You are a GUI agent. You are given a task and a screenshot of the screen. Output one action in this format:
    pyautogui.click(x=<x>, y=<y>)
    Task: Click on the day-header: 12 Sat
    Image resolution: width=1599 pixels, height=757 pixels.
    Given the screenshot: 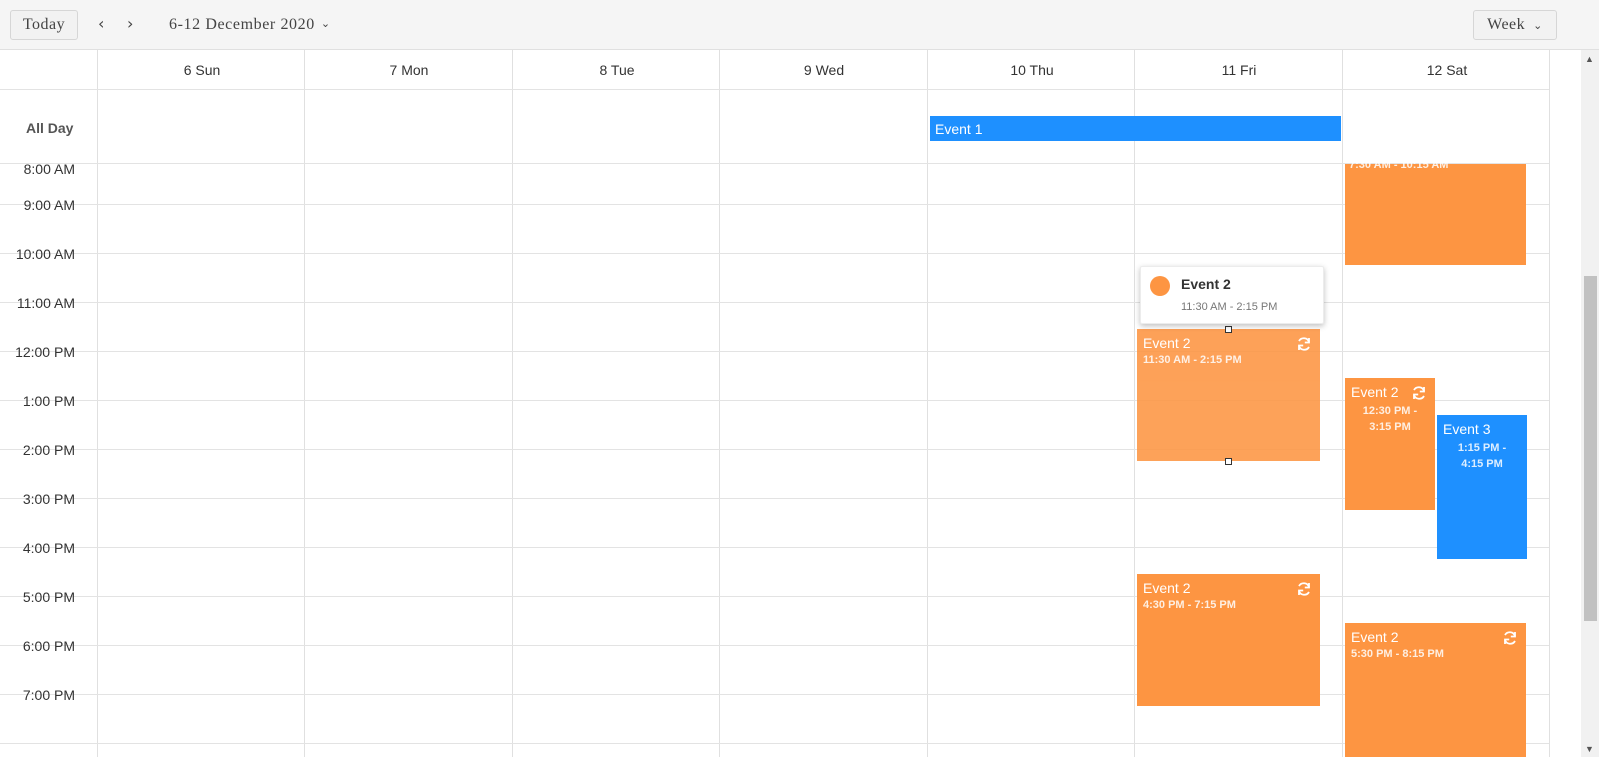 What is the action you would take?
    pyautogui.click(x=1447, y=70)
    